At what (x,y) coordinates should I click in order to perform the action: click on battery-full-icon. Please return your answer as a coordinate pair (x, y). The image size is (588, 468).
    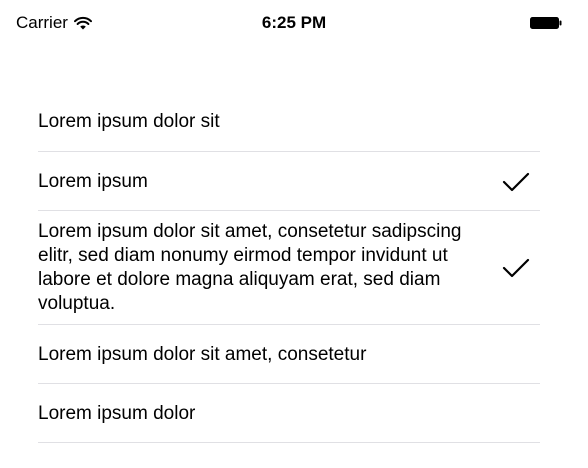
    Looking at the image, I should click on (546, 23).